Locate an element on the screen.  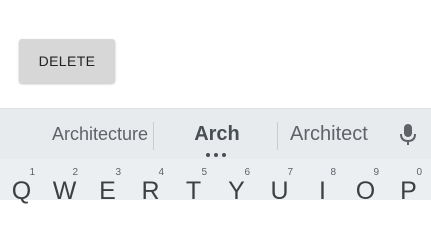
suggestion-center: Arch is located at coordinates (217, 134).